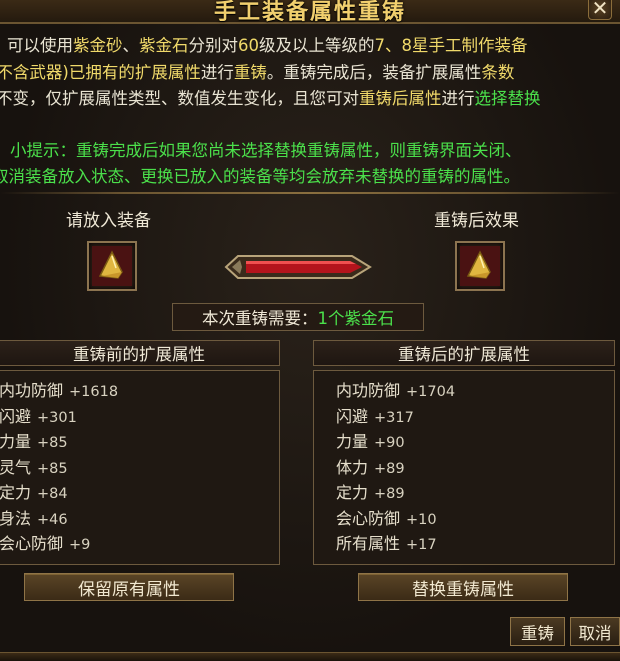 Image resolution: width=620 pixels, height=661 pixels. Describe the element at coordinates (394, 417) in the screenshot. I see `attribute-value: +317` at that location.